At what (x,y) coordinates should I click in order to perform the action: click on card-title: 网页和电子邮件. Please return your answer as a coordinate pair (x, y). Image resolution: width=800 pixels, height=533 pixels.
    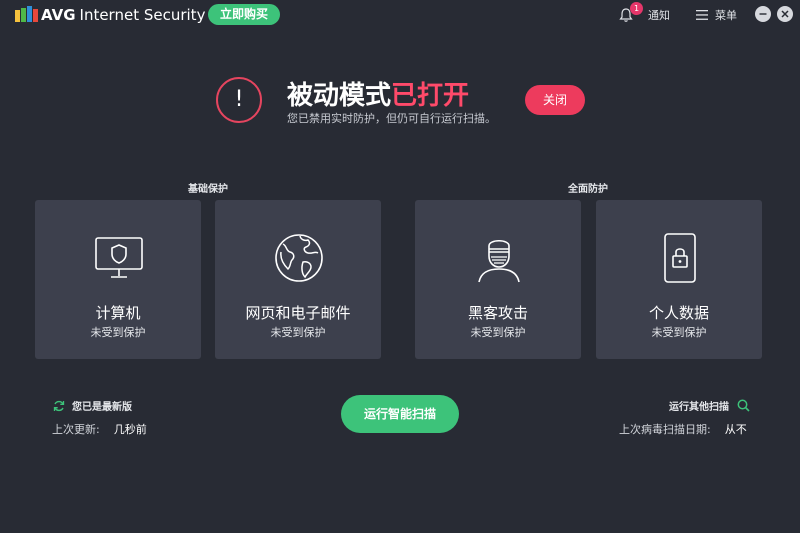
    Looking at the image, I should click on (298, 313).